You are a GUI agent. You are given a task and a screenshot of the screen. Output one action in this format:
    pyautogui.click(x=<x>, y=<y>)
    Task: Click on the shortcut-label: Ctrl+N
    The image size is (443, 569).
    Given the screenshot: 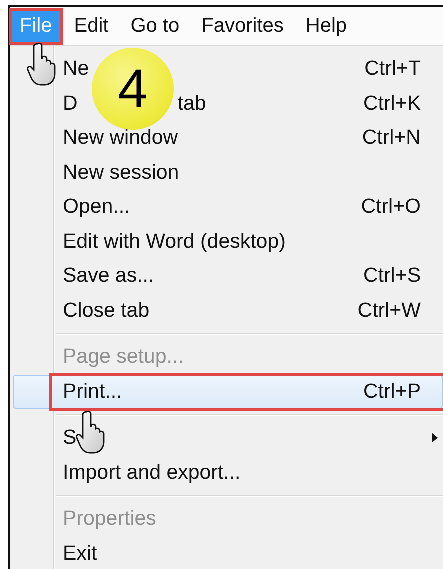 What is the action you would take?
    pyautogui.click(x=391, y=138)
    